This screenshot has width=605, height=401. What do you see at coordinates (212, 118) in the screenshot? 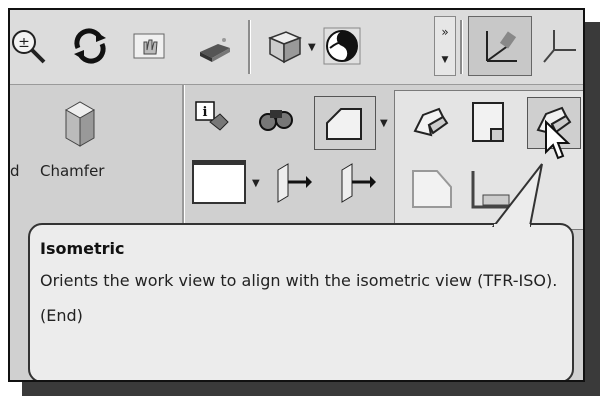
I see `info-icon: i` at bounding box center [212, 118].